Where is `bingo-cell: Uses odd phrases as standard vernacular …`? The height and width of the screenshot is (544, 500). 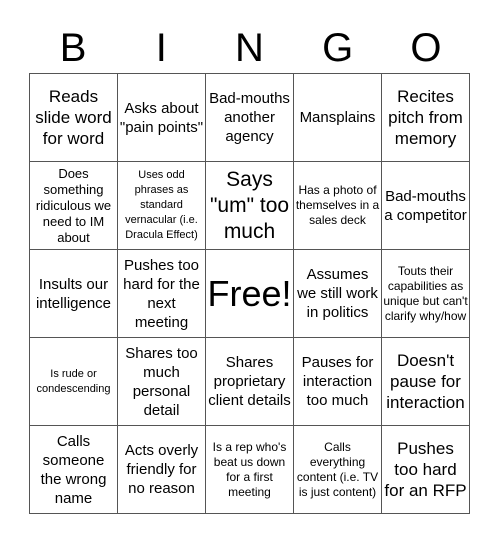
bingo-cell: Uses odd phrases as standard vernacular … is located at coordinates (162, 206).